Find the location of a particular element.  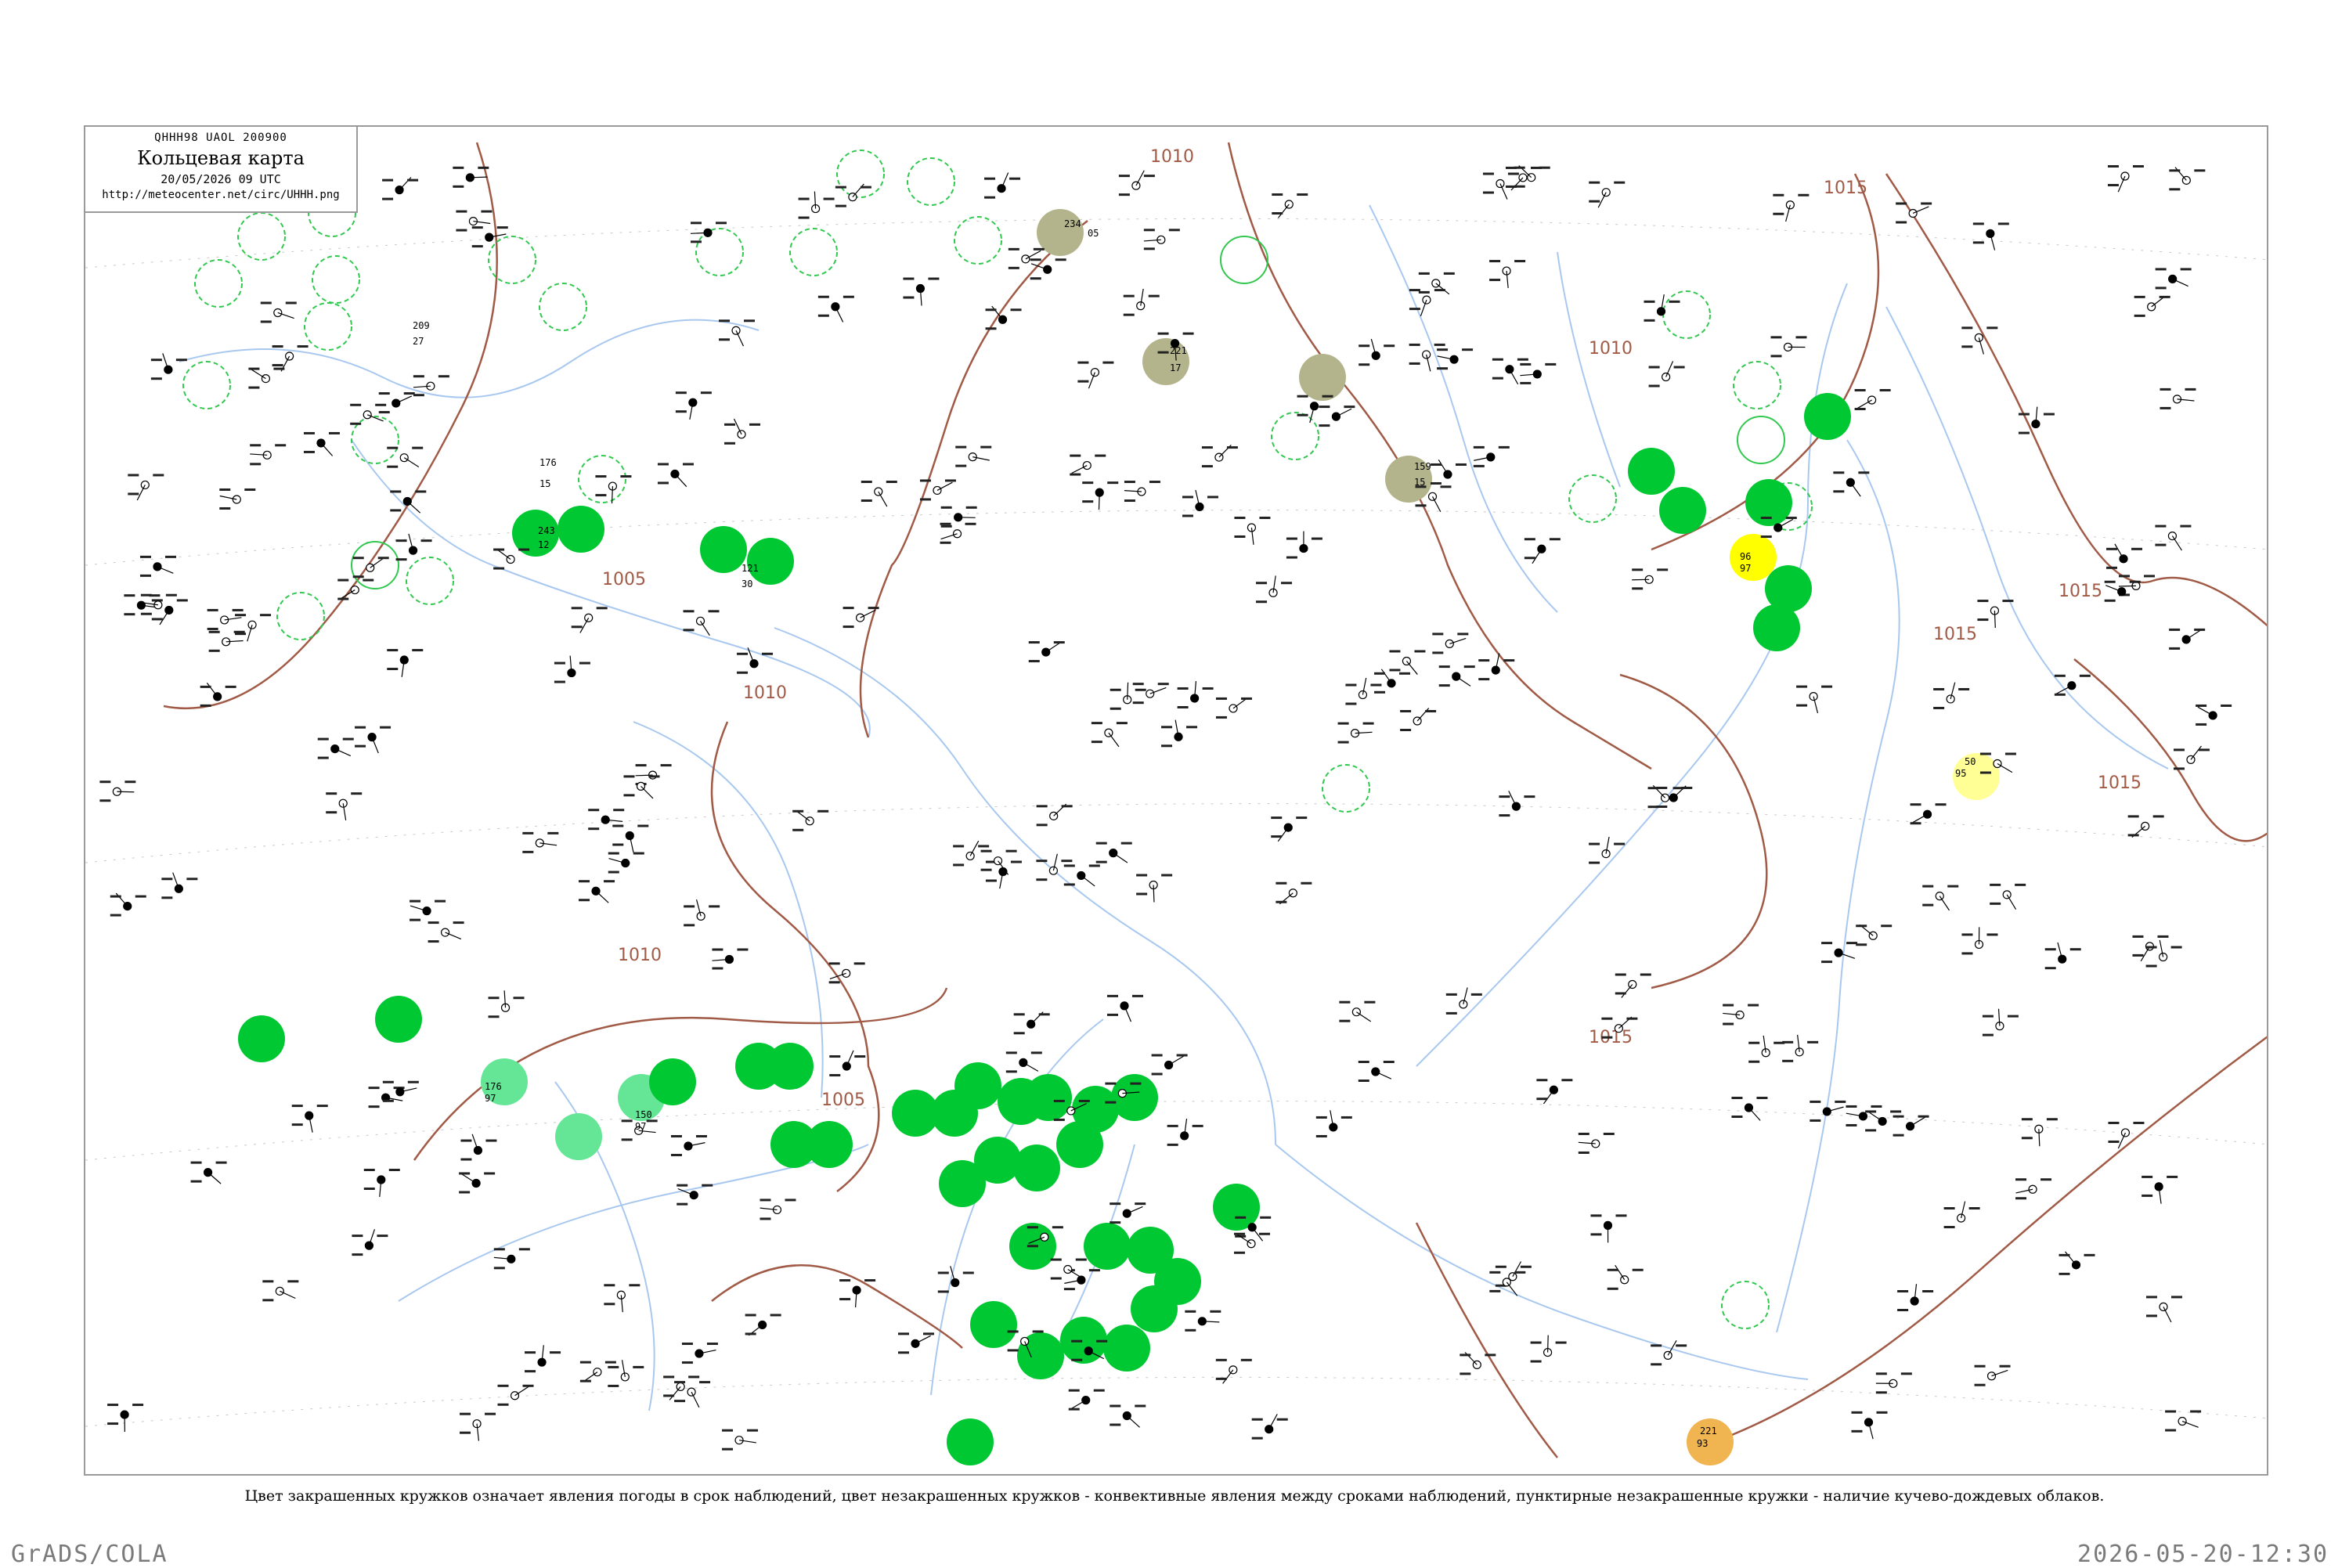

station-dew: 15 is located at coordinates (545, 483).